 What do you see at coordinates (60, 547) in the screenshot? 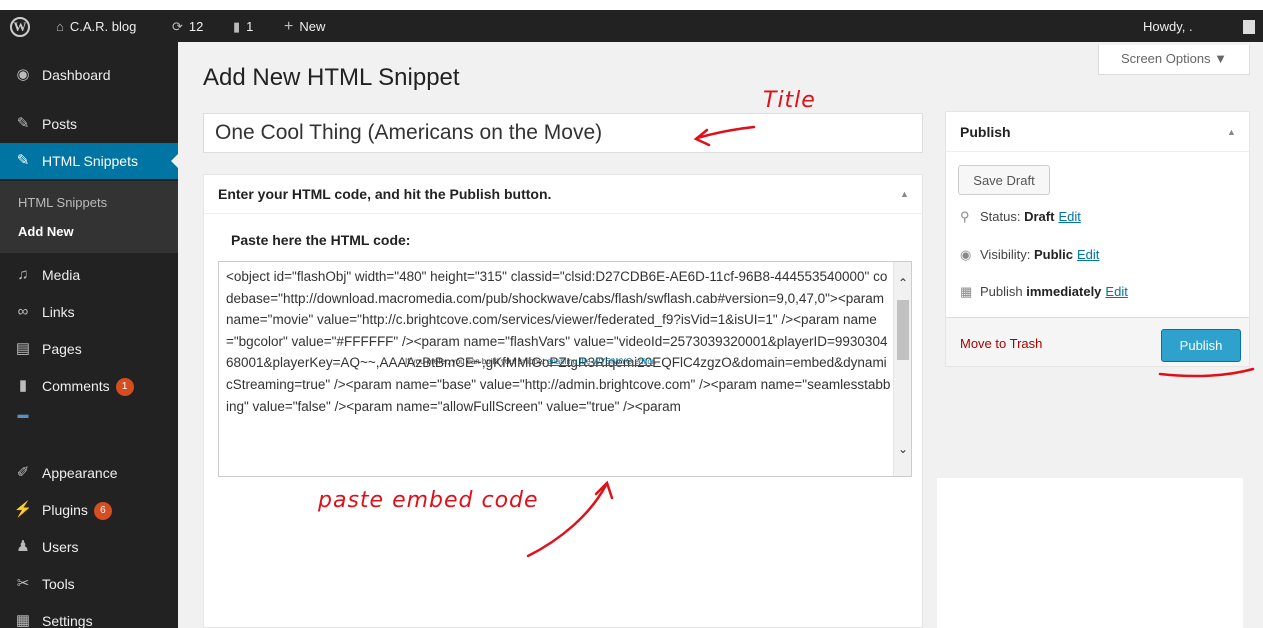
I see `sidebar-item-label: Users` at bounding box center [60, 547].